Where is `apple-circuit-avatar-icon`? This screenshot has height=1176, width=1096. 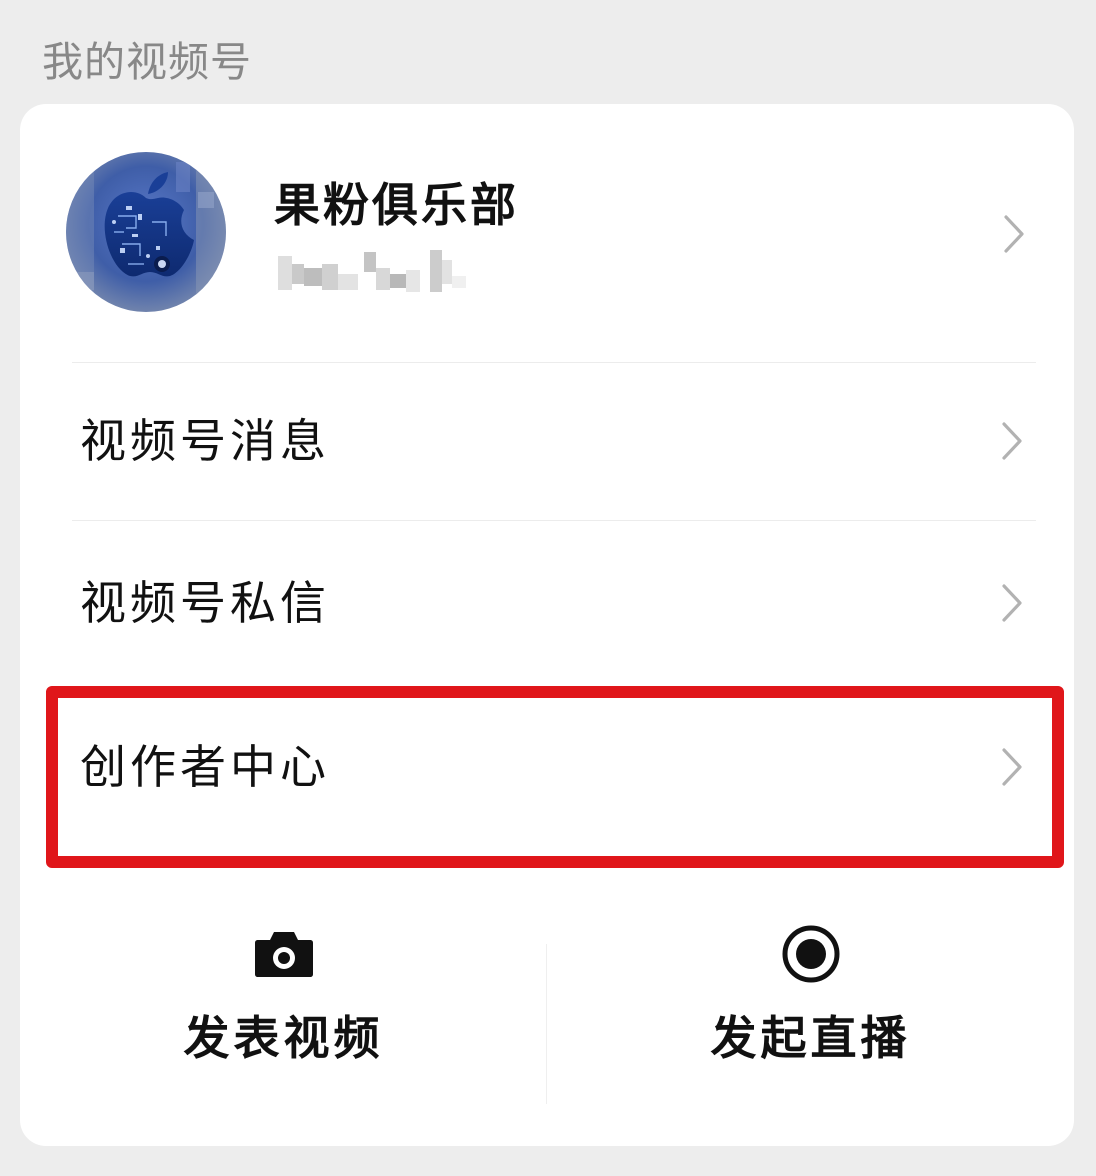
apple-circuit-avatar-icon is located at coordinates (146, 232).